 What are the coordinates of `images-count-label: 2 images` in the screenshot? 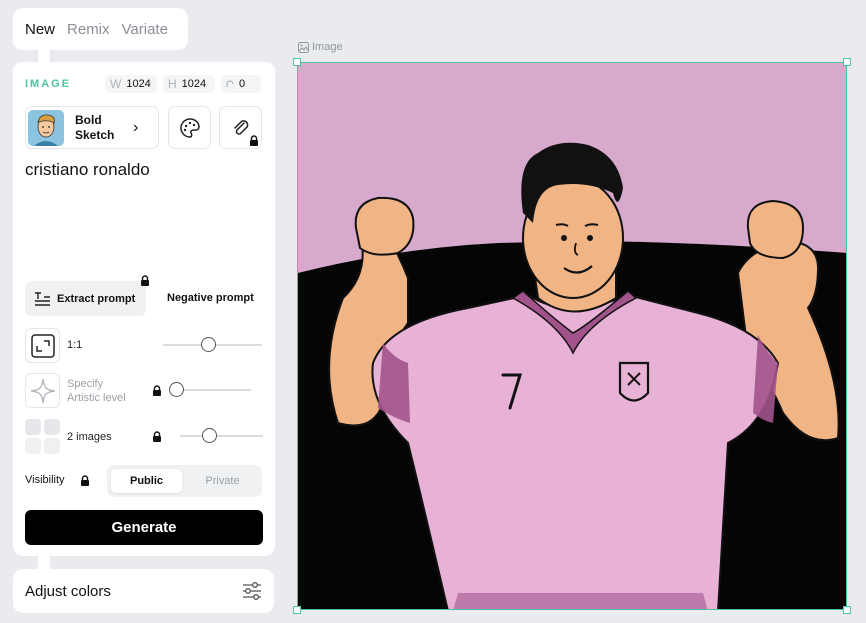 It's located at (89, 437).